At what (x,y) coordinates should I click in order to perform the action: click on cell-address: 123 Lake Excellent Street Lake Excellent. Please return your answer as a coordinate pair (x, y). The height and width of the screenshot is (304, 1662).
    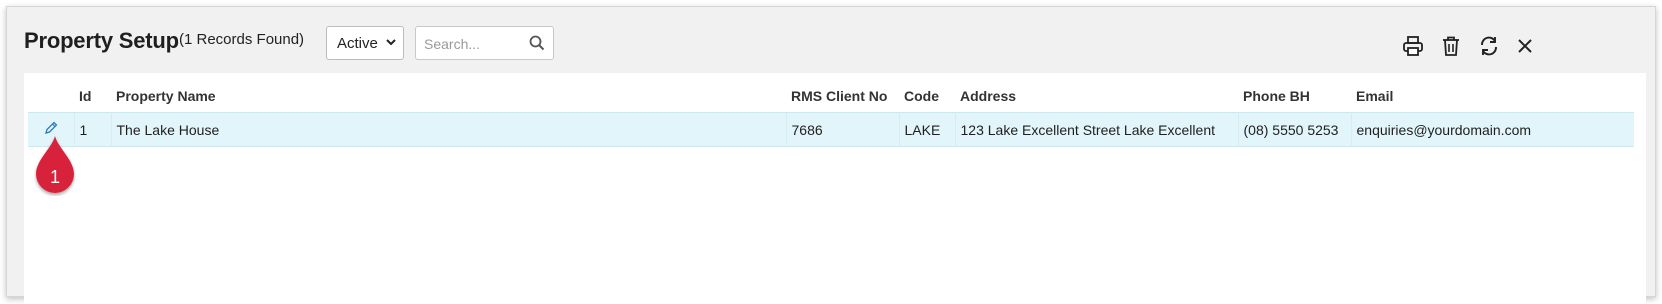
    Looking at the image, I should click on (1096, 129).